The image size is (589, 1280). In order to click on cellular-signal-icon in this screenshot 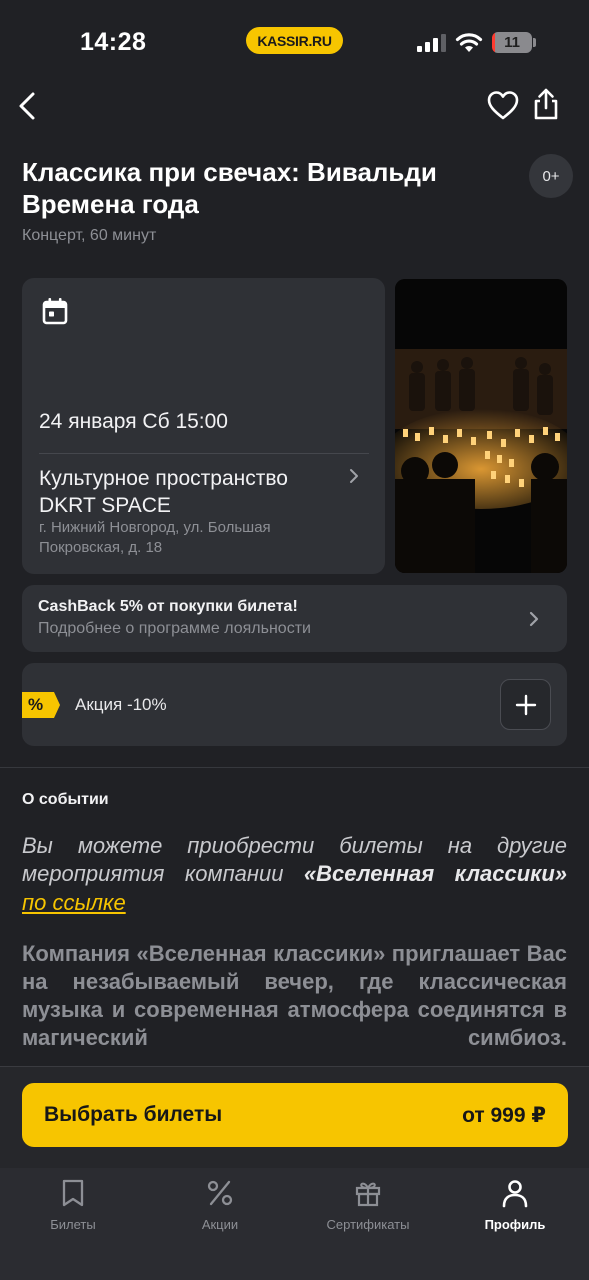, I will do `click(431, 43)`.